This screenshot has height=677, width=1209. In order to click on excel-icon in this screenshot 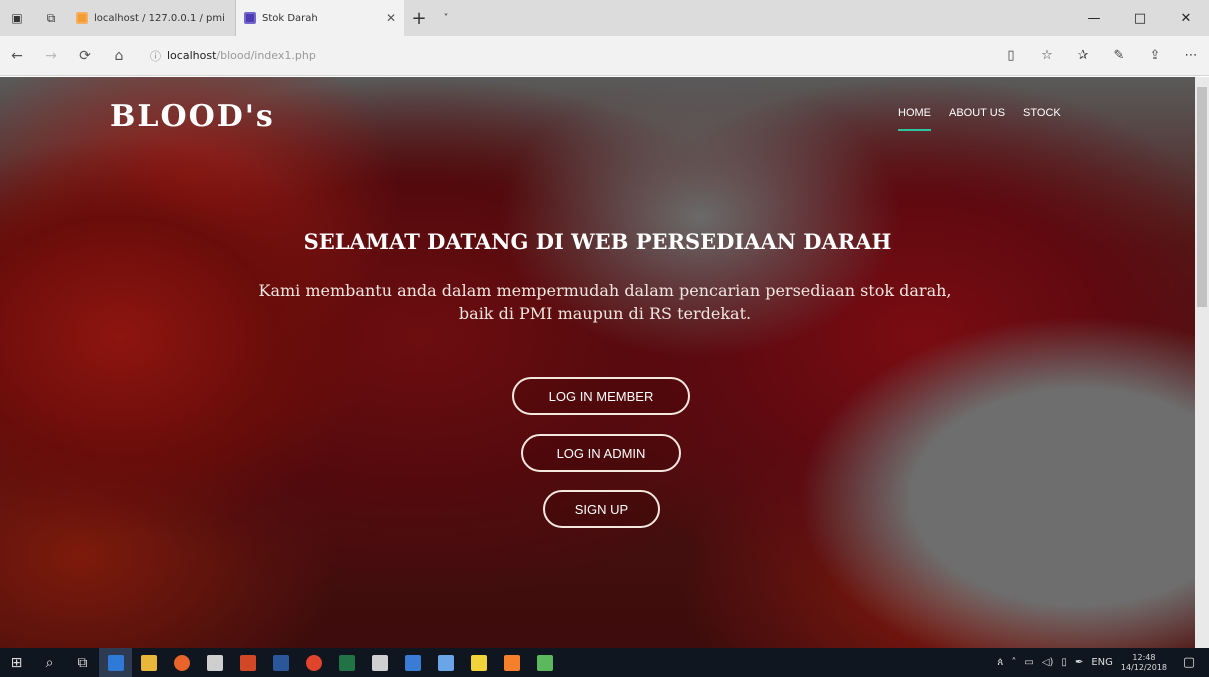, I will do `click(346, 662)`.